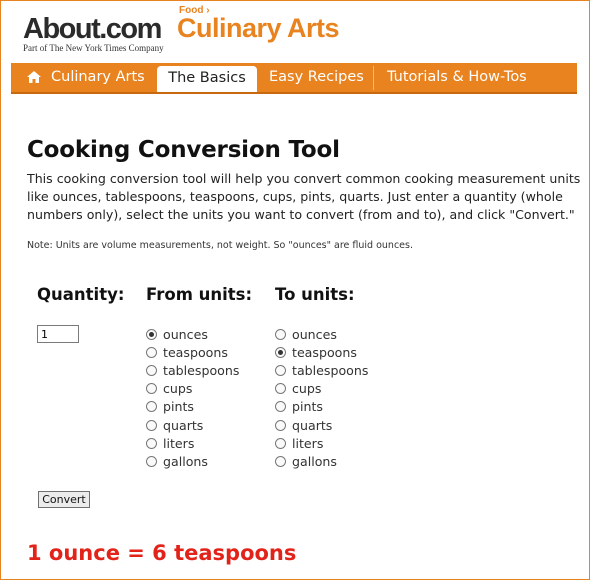 The height and width of the screenshot is (580, 590). I want to click on from-units-option-label: tablespoons, so click(201, 370).